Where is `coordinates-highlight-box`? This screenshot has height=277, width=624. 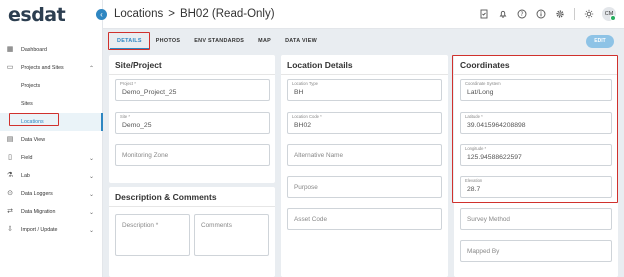
coordinates-highlight-box is located at coordinates (535, 129).